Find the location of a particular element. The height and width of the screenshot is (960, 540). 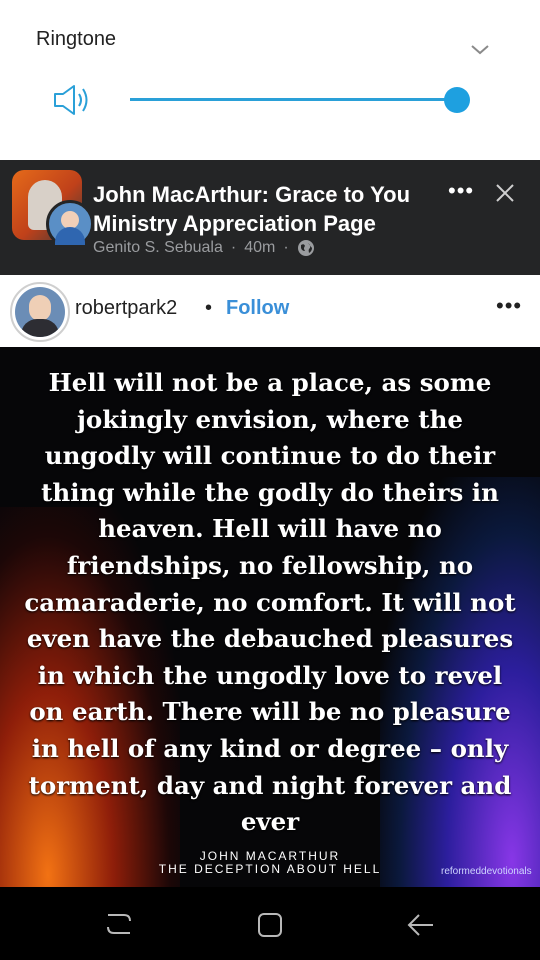

post-meta: Genito S. Sebuala · 40m · is located at coordinates (204, 248).